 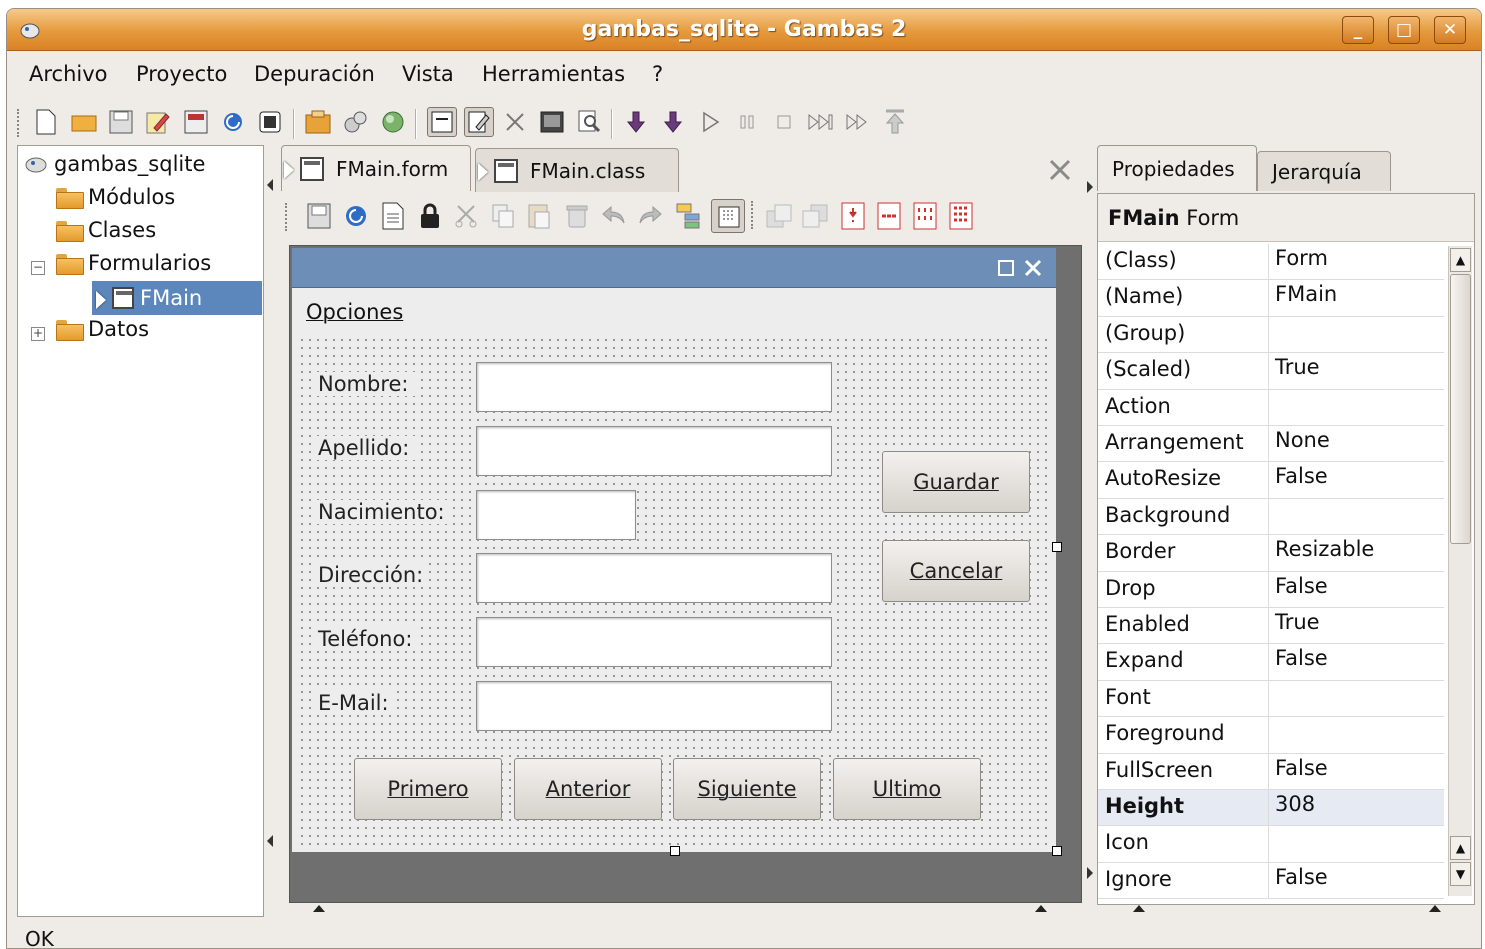 I want to click on property-row: Icon, so click(x=1271, y=844).